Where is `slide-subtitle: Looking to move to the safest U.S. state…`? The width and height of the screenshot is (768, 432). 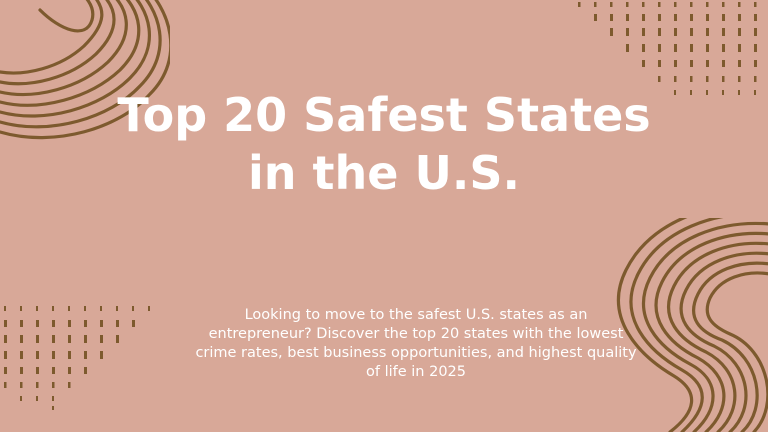 slide-subtitle: Looking to move to the safest U.S. state… is located at coordinates (416, 343).